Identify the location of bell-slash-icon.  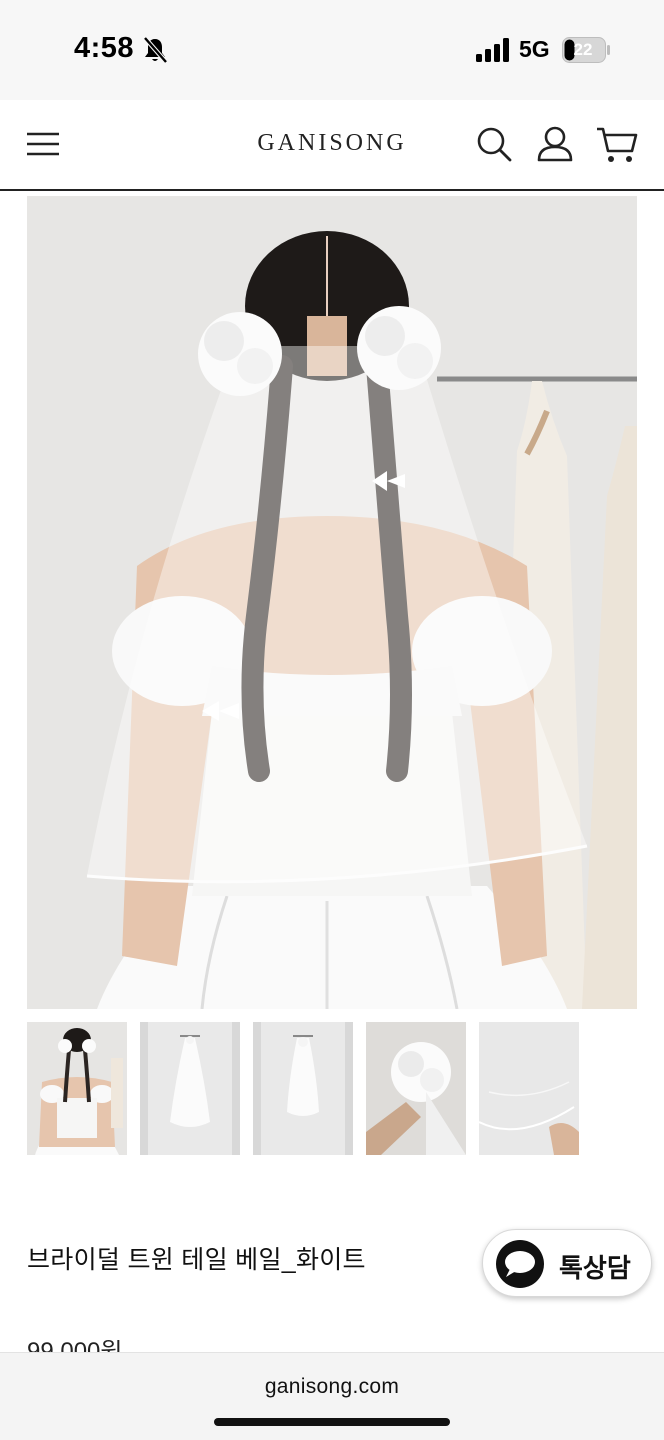
(155, 50).